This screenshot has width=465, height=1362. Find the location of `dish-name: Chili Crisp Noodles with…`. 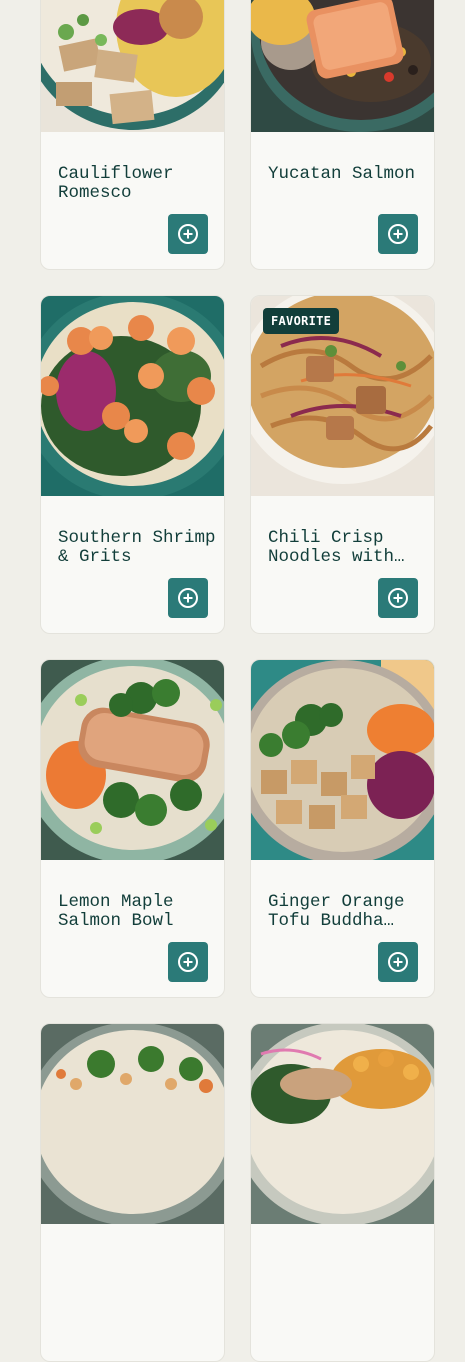

dish-name: Chili Crisp Noodles with… is located at coordinates (336, 548).